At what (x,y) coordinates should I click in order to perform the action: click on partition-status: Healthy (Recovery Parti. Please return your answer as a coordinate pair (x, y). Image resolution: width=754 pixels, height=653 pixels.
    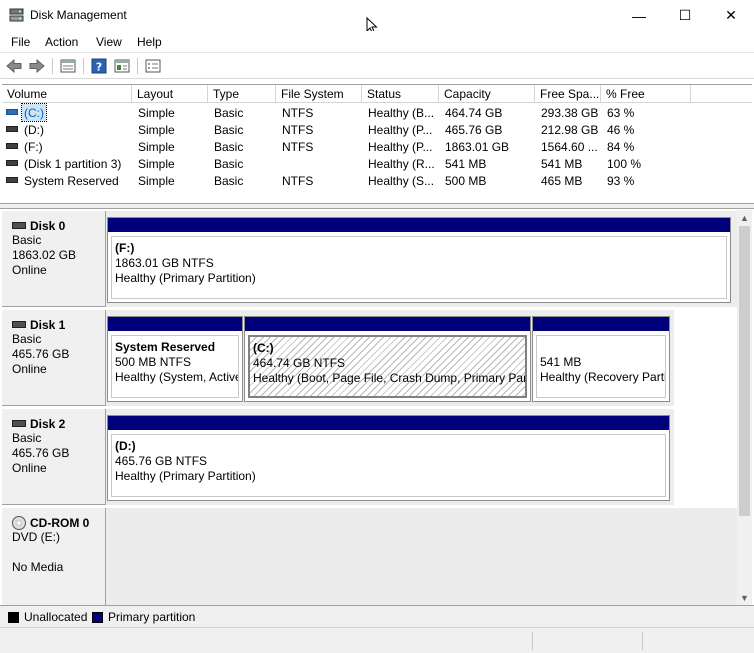
    Looking at the image, I should click on (603, 377).